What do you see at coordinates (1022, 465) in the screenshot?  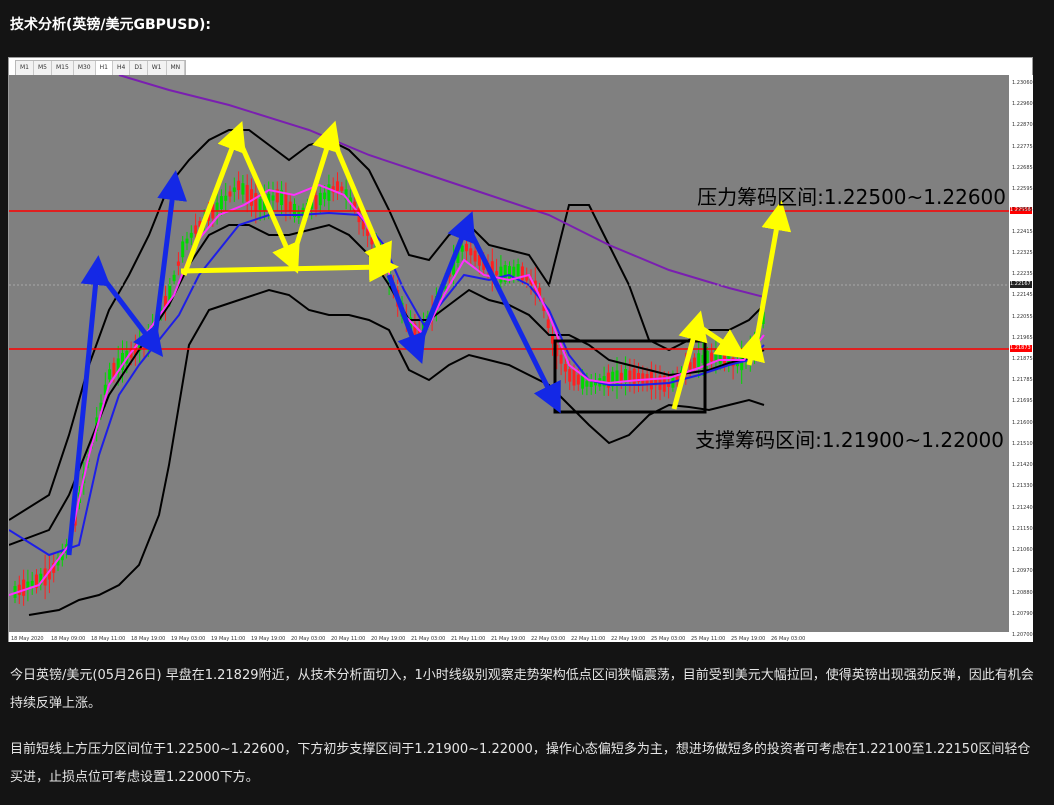 I see `price-axis-label: 1.21420` at bounding box center [1022, 465].